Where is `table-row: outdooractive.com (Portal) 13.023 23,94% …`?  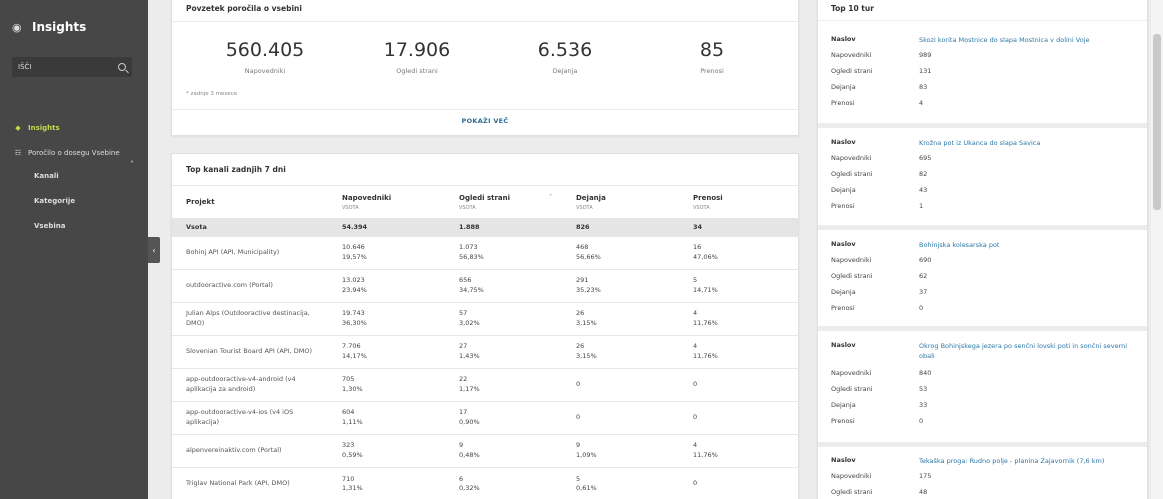
table-row: outdooractive.com (Portal) 13.023 23,94% … is located at coordinates (485, 286).